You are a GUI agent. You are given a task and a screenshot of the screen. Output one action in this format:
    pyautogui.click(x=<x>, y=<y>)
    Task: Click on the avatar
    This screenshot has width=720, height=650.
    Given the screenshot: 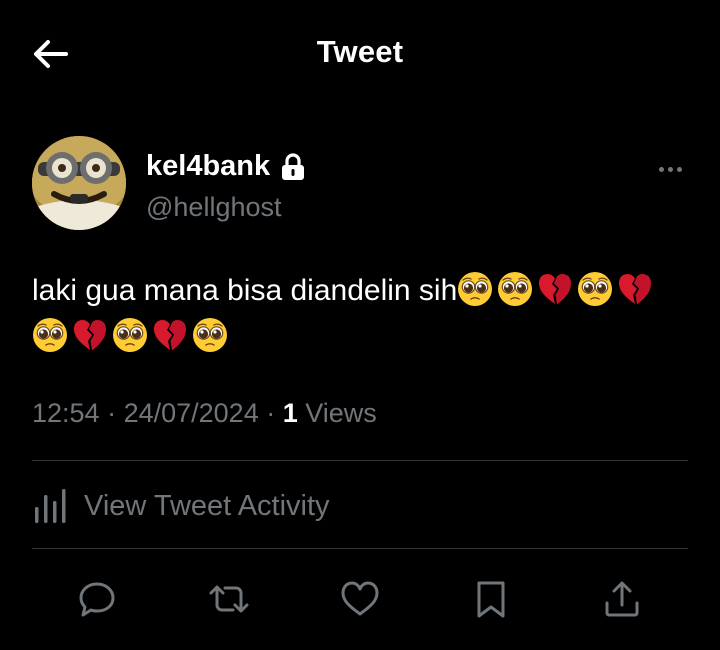 What is the action you would take?
    pyautogui.click(x=79, y=183)
    